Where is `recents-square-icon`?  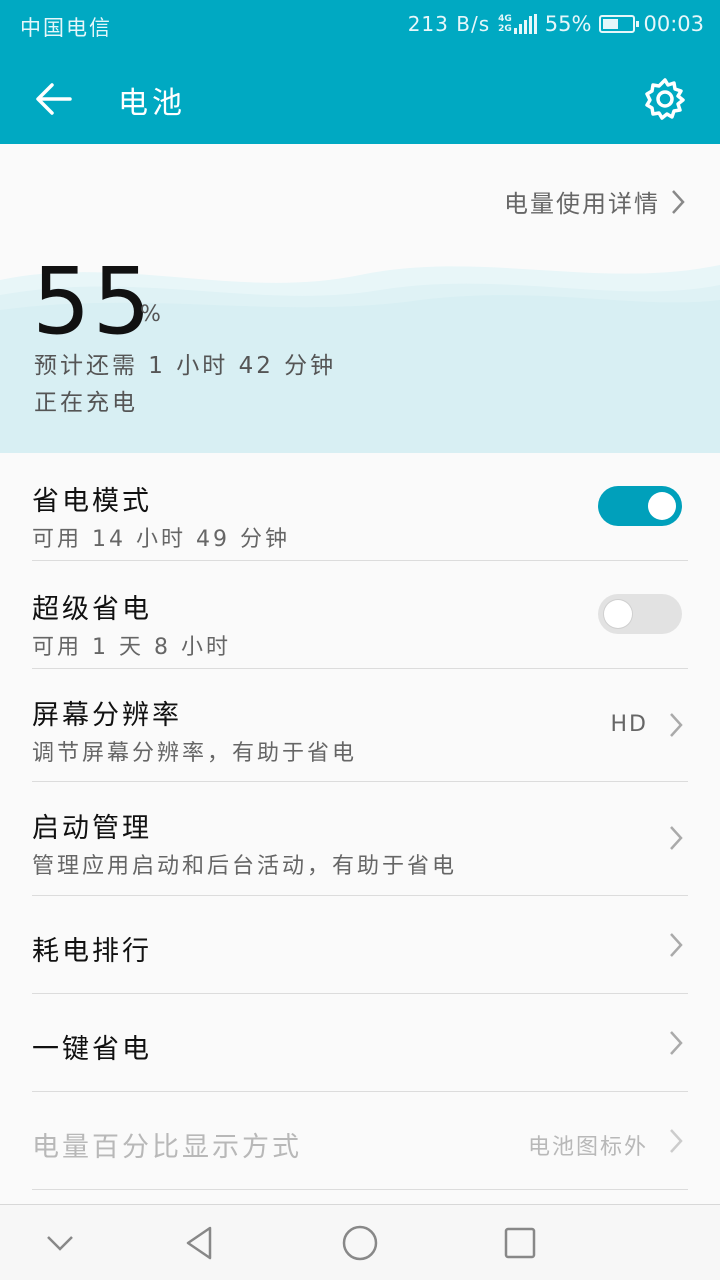 recents-square-icon is located at coordinates (520, 1243).